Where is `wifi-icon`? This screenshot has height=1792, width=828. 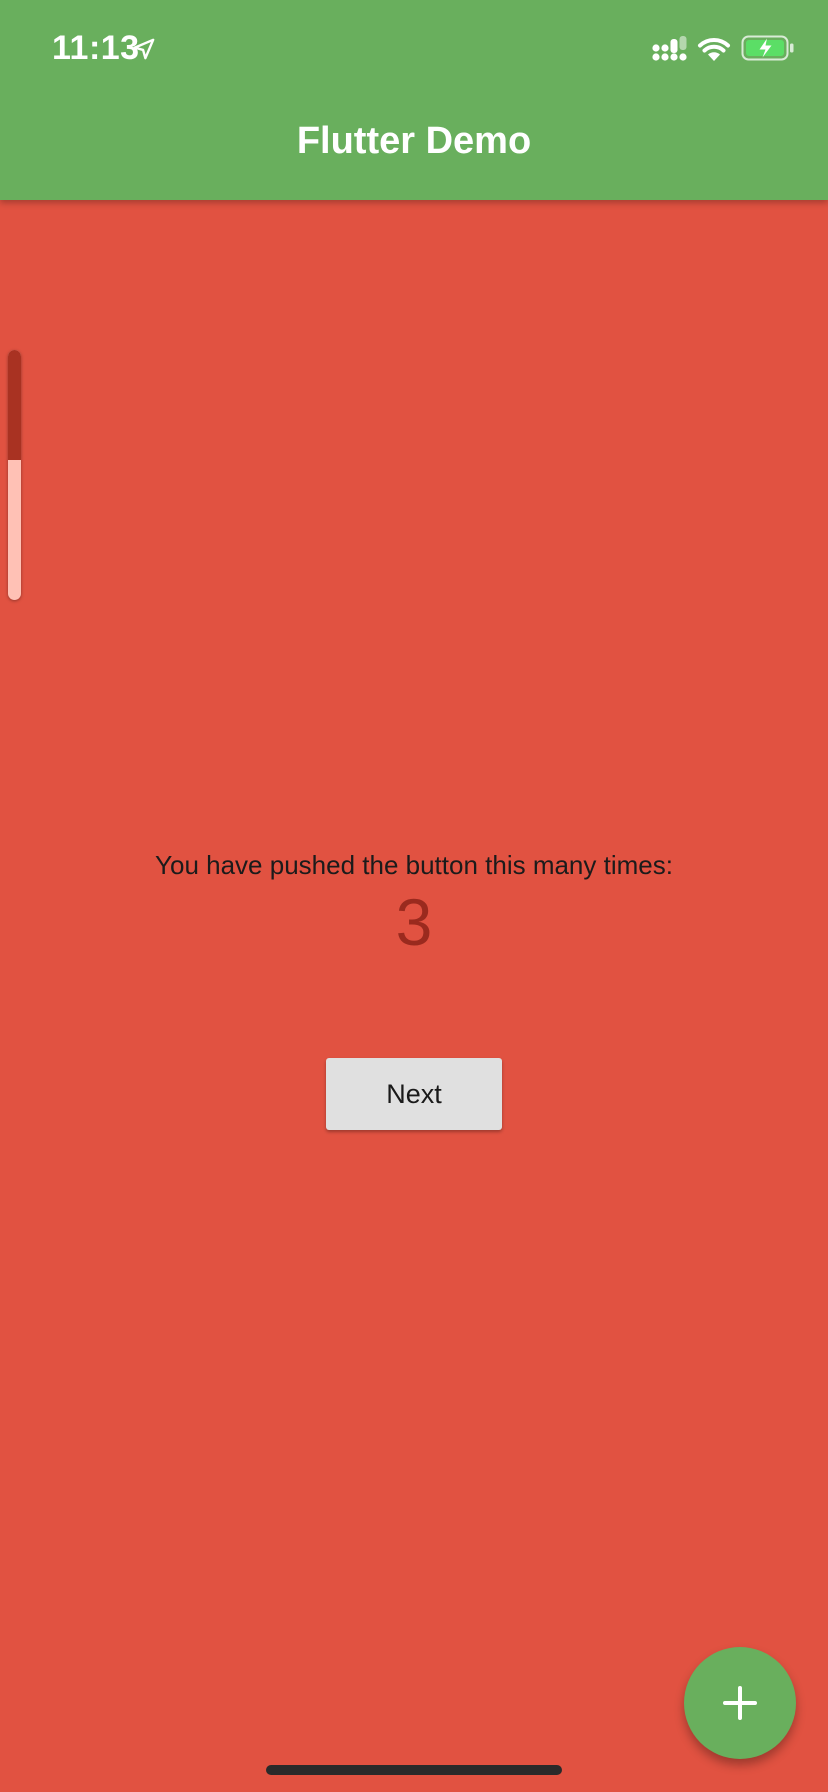 wifi-icon is located at coordinates (714, 49).